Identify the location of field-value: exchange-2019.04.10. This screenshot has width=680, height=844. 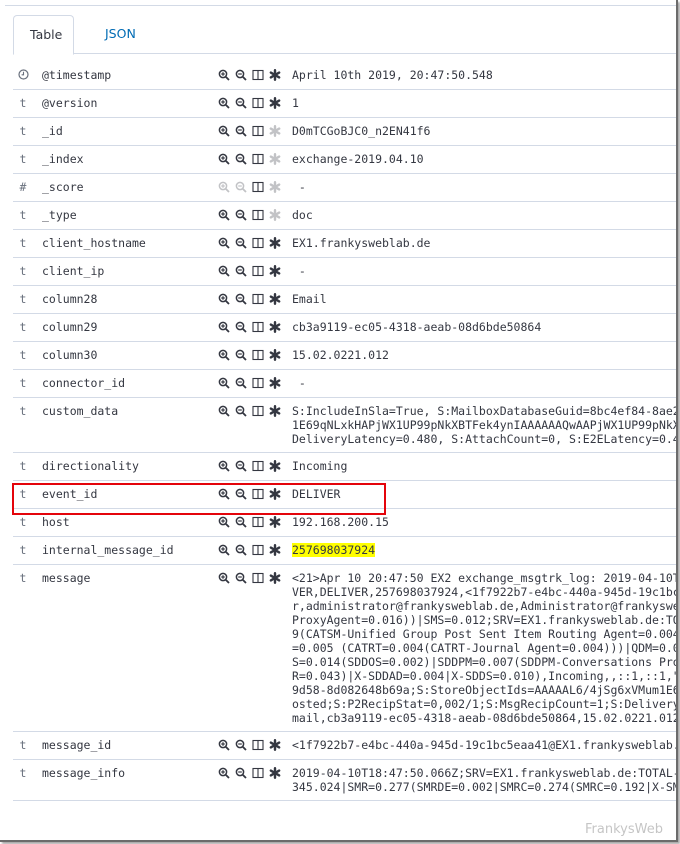
(358, 159).